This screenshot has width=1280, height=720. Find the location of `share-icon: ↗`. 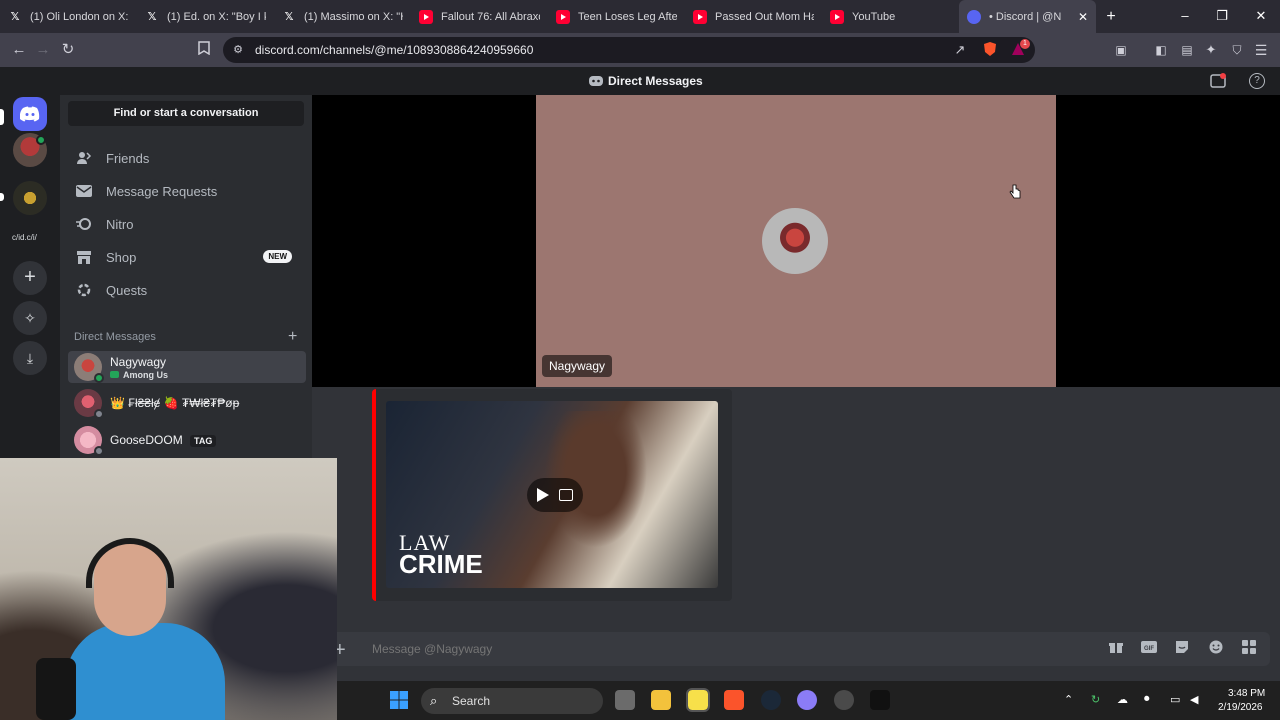

share-icon: ↗ is located at coordinates (960, 50).